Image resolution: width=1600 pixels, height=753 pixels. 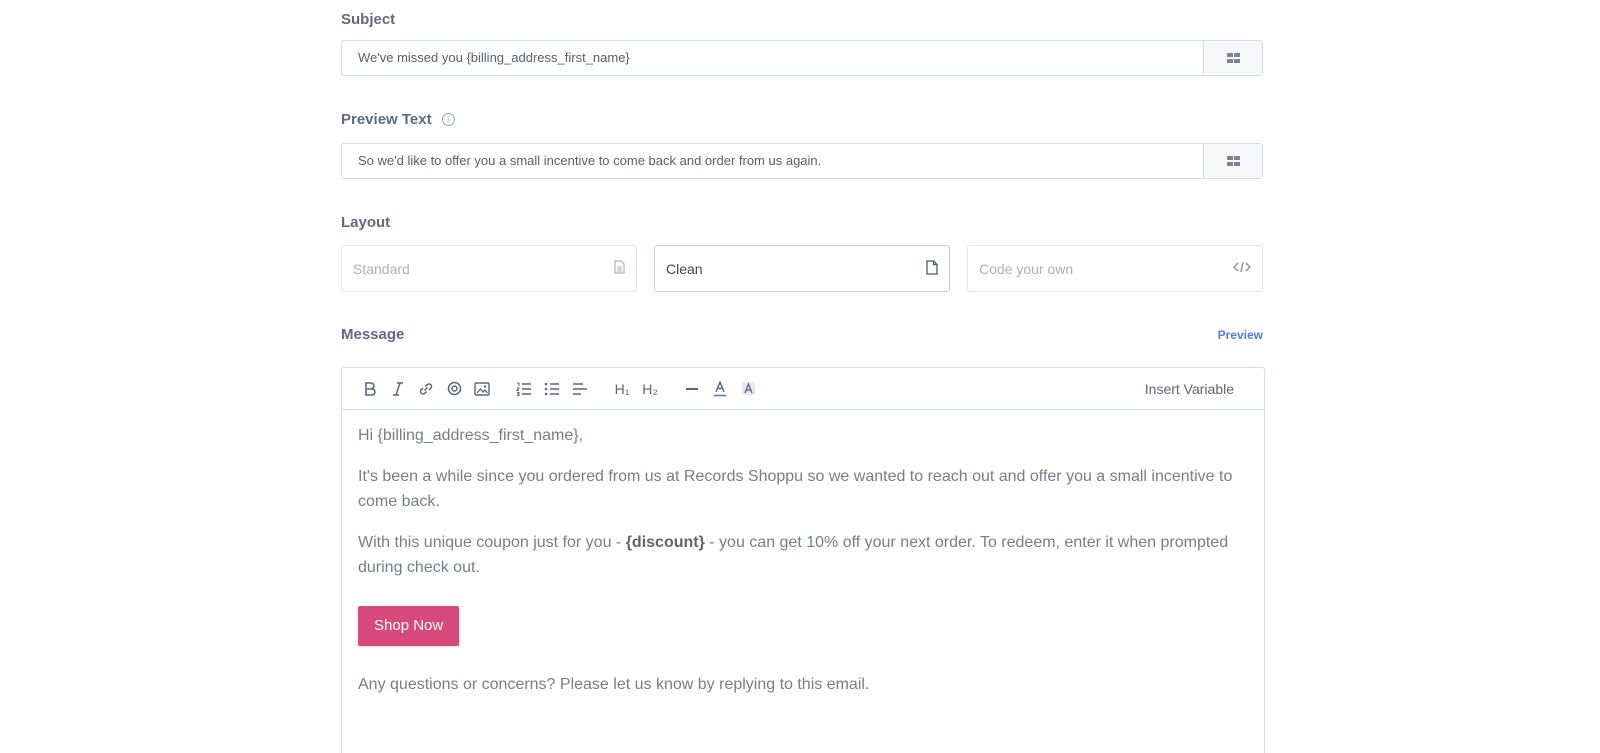 I want to click on align-left-icon, so click(x=580, y=389).